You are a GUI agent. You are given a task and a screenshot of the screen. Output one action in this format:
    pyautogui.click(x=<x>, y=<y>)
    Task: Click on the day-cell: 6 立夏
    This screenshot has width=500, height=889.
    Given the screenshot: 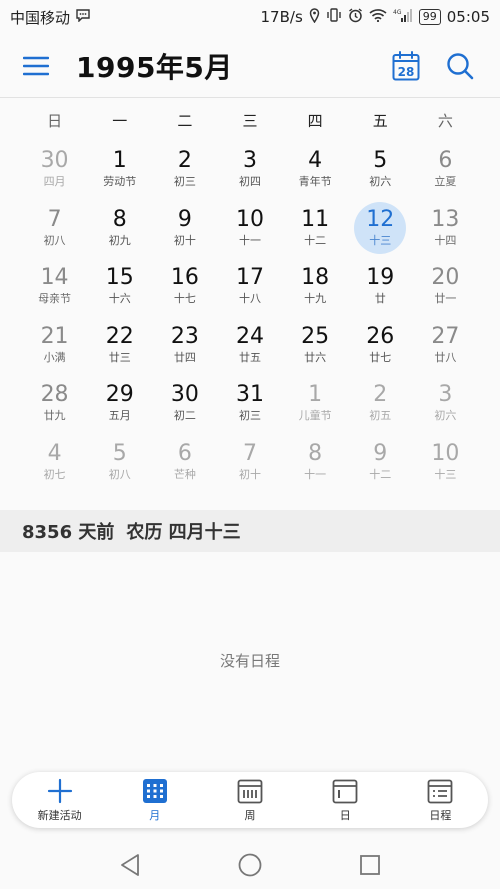 What is the action you would take?
    pyautogui.click(x=445, y=169)
    